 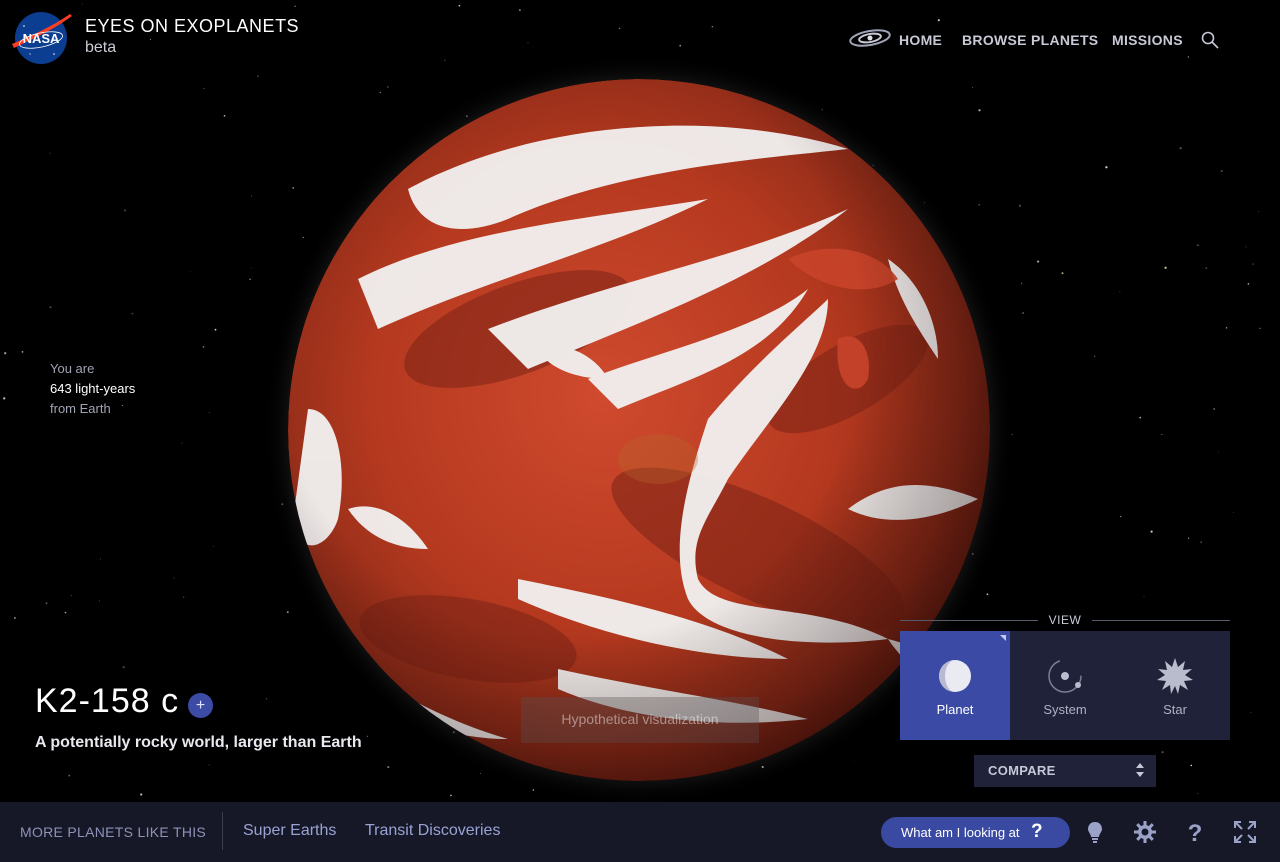 What do you see at coordinates (1003, 638) in the screenshot?
I see `active-corner-marker` at bounding box center [1003, 638].